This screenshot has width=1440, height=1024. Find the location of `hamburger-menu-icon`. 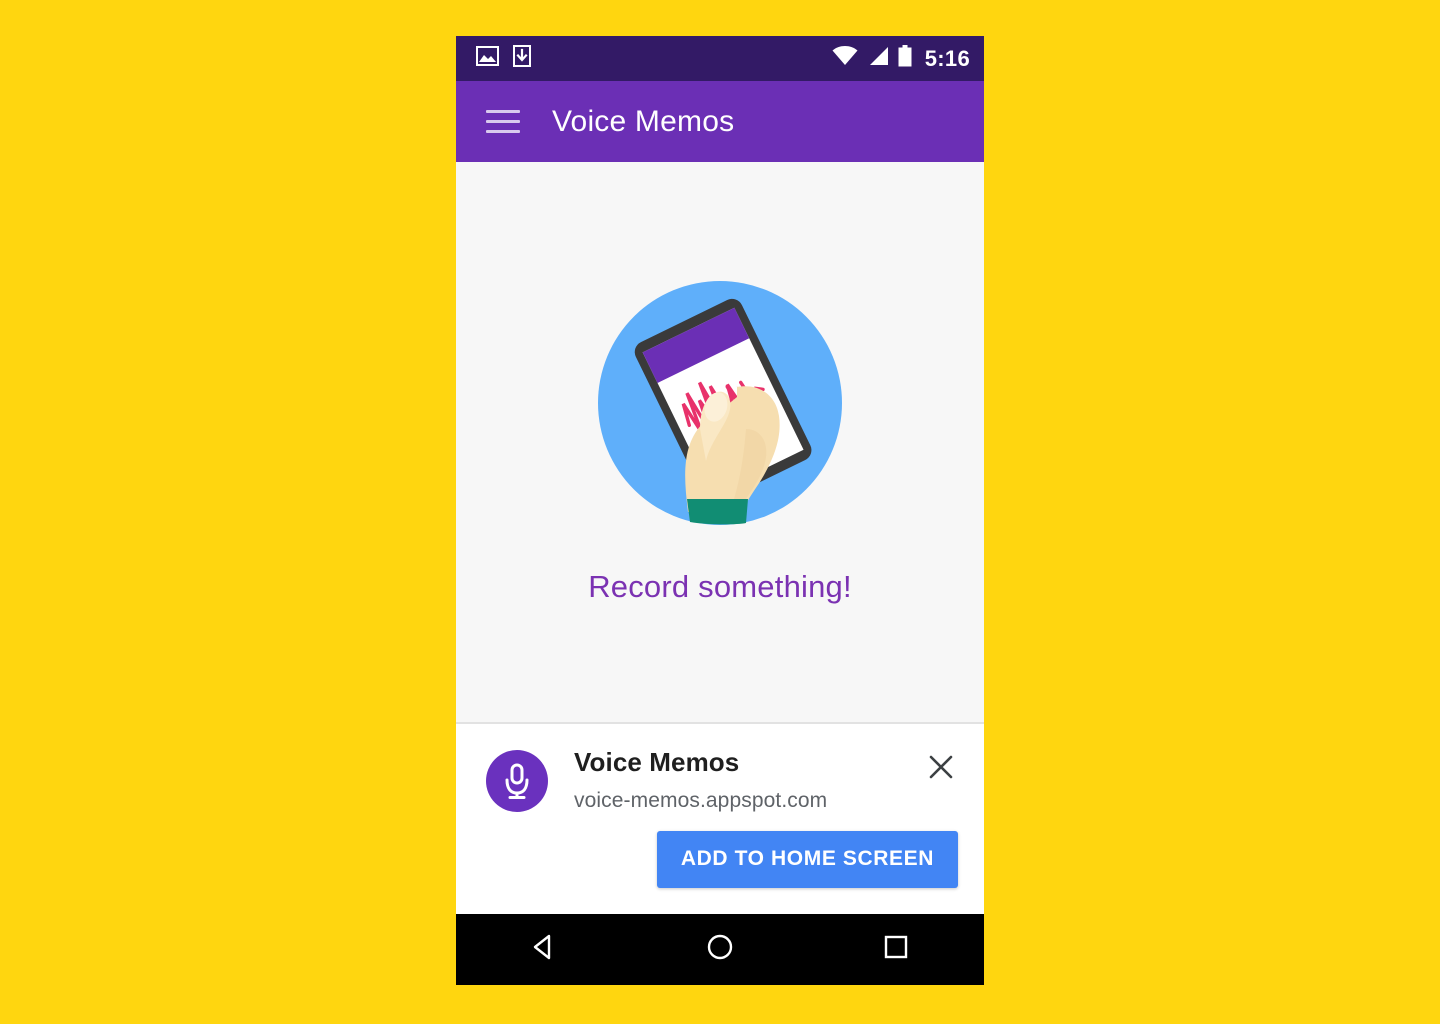

hamburger-menu-icon is located at coordinates (504, 122).